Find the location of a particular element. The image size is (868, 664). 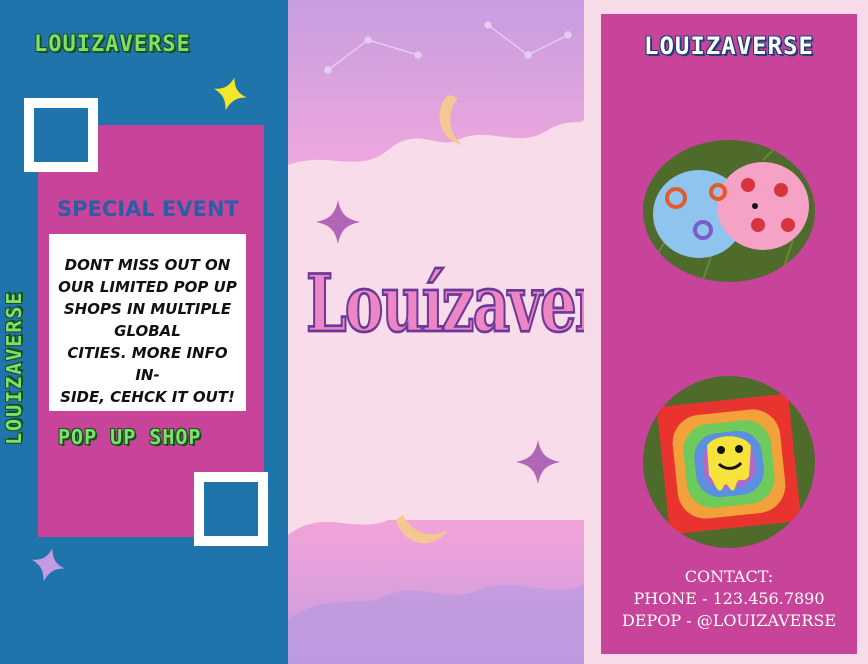

decorative-square-top is located at coordinates (61, 135).